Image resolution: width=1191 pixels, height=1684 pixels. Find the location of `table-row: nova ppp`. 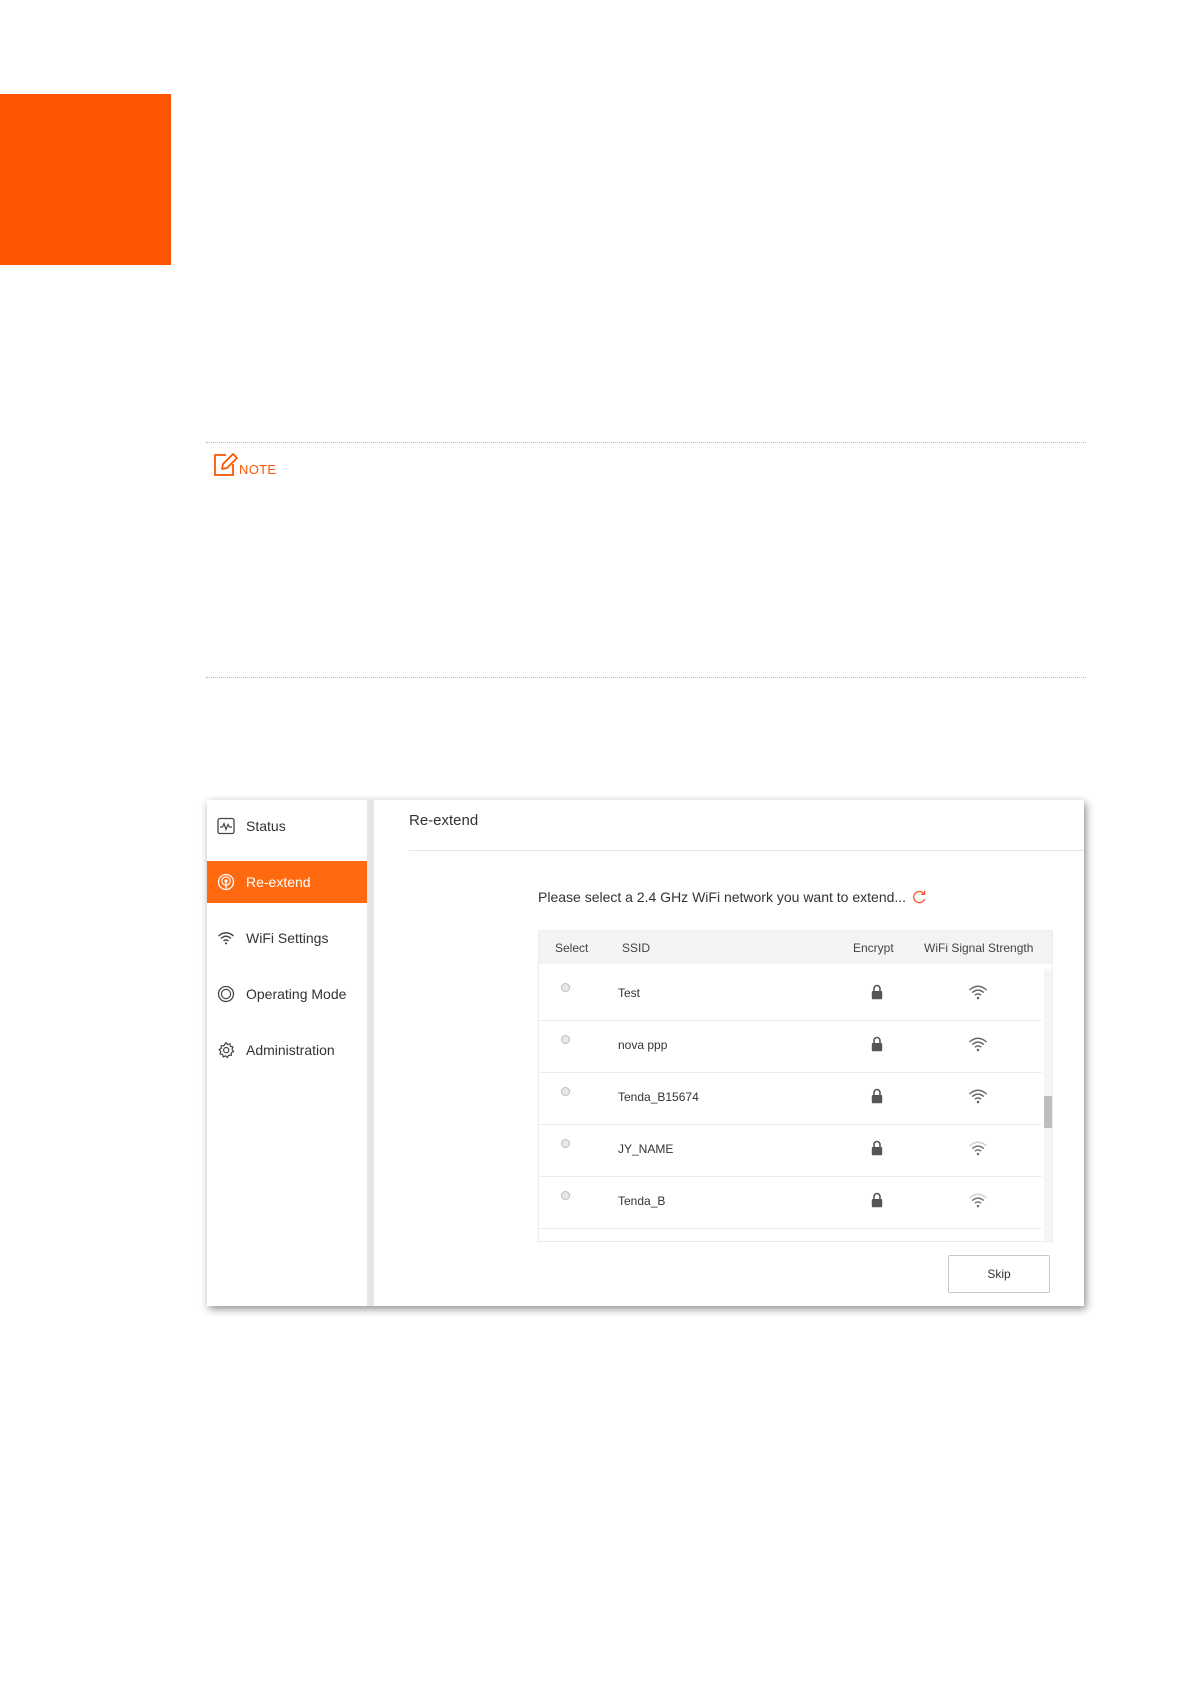

table-row: nova ppp is located at coordinates (790, 1047).